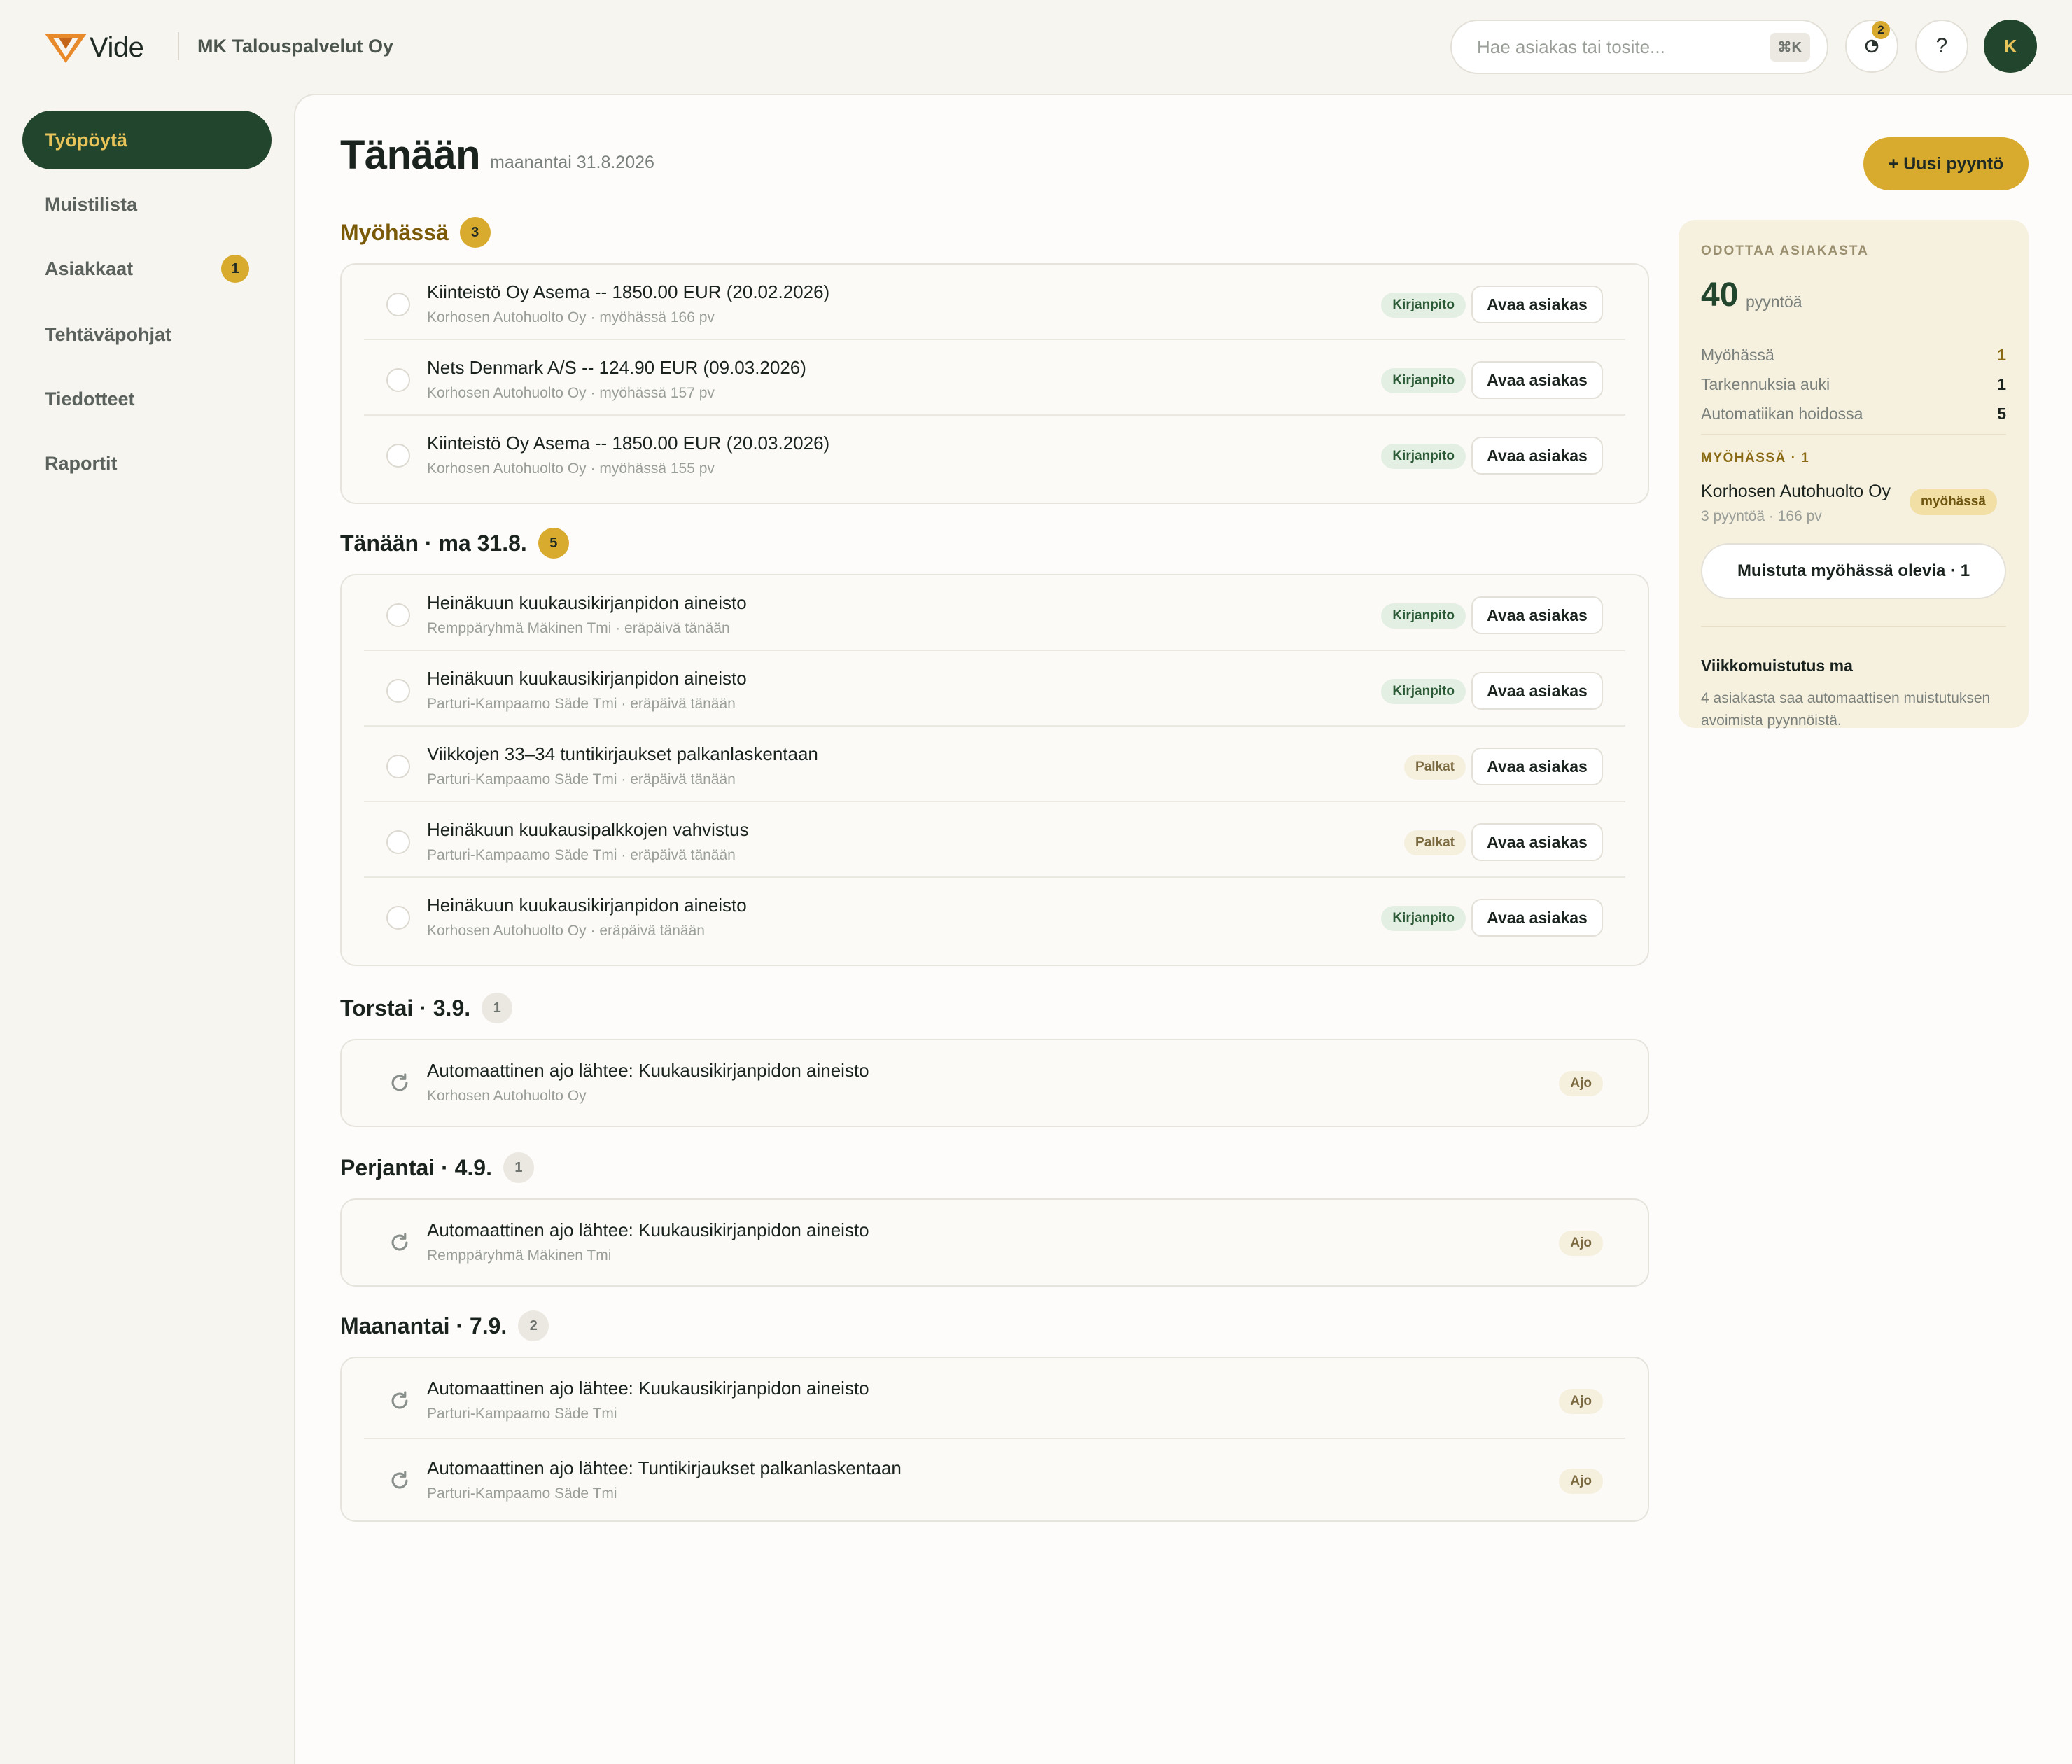 The image size is (2072, 1764). I want to click on search-box: ⌘K, so click(1639, 47).